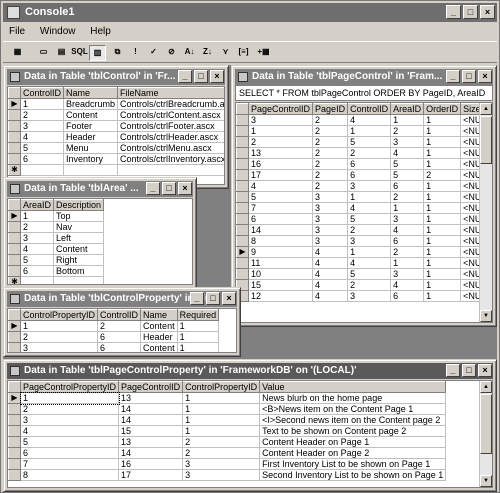  Describe the element at coordinates (151, 420) in the screenshot. I see `table-cell: 14` at that location.